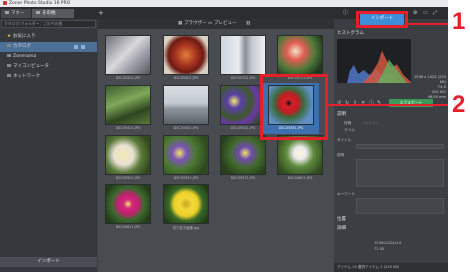  I want to click on tree-item-network: ネットワーク, so click(48, 77).